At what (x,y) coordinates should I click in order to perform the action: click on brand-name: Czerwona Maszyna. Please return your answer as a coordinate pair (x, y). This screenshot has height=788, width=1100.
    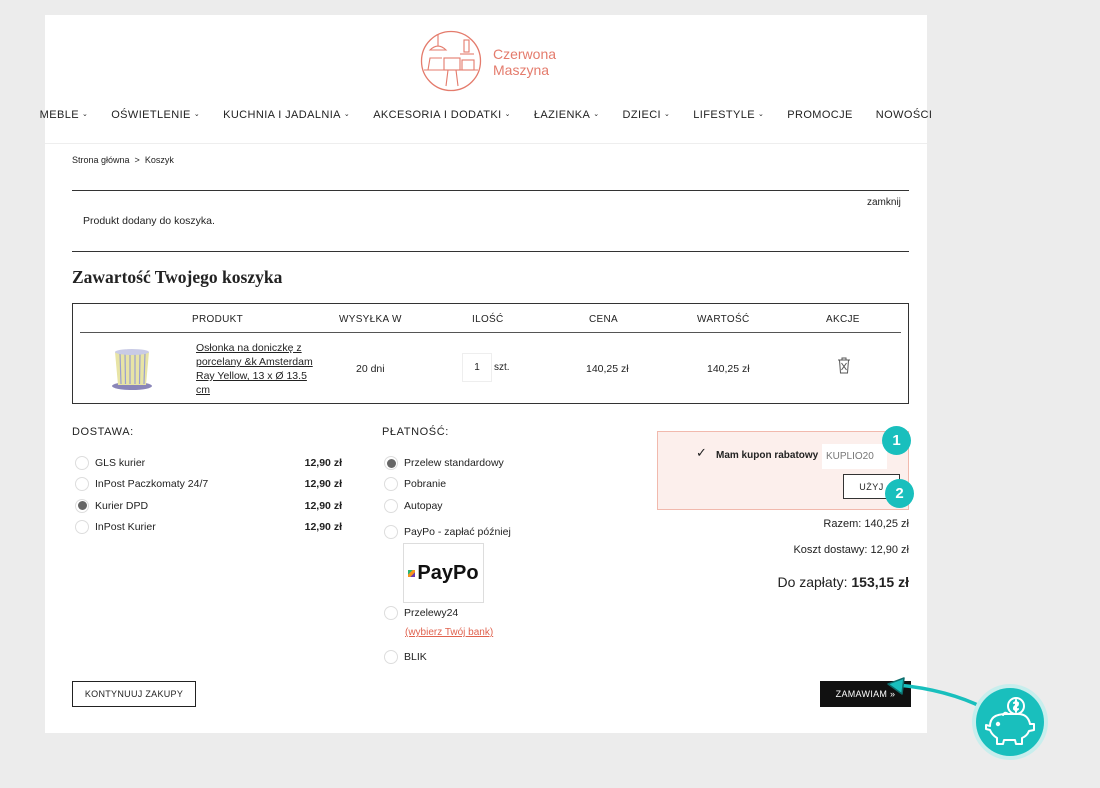
    Looking at the image, I should click on (524, 62).